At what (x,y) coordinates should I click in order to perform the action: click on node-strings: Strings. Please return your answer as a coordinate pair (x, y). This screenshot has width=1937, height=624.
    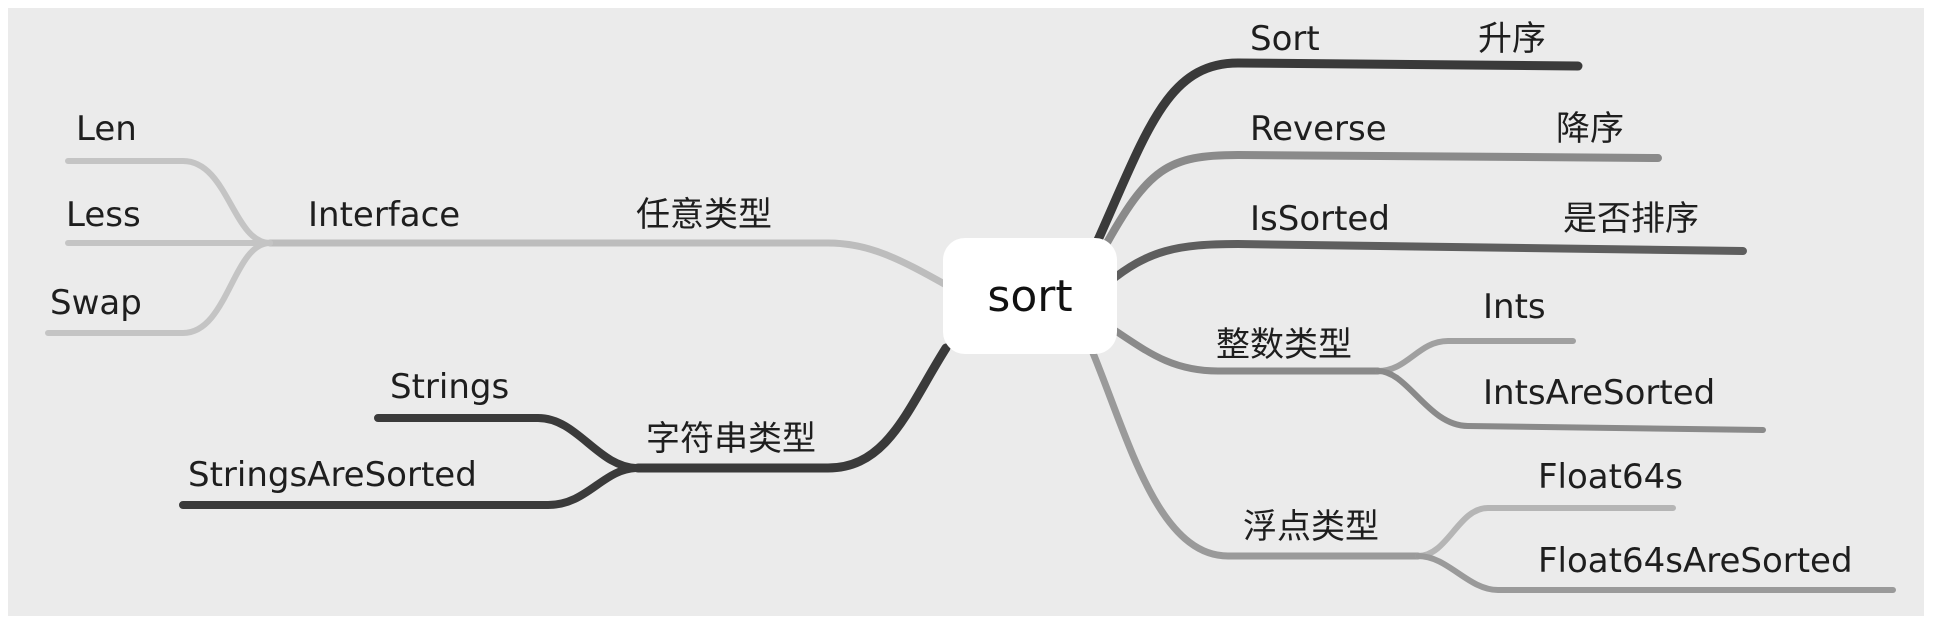
    Looking at the image, I should click on (449, 387).